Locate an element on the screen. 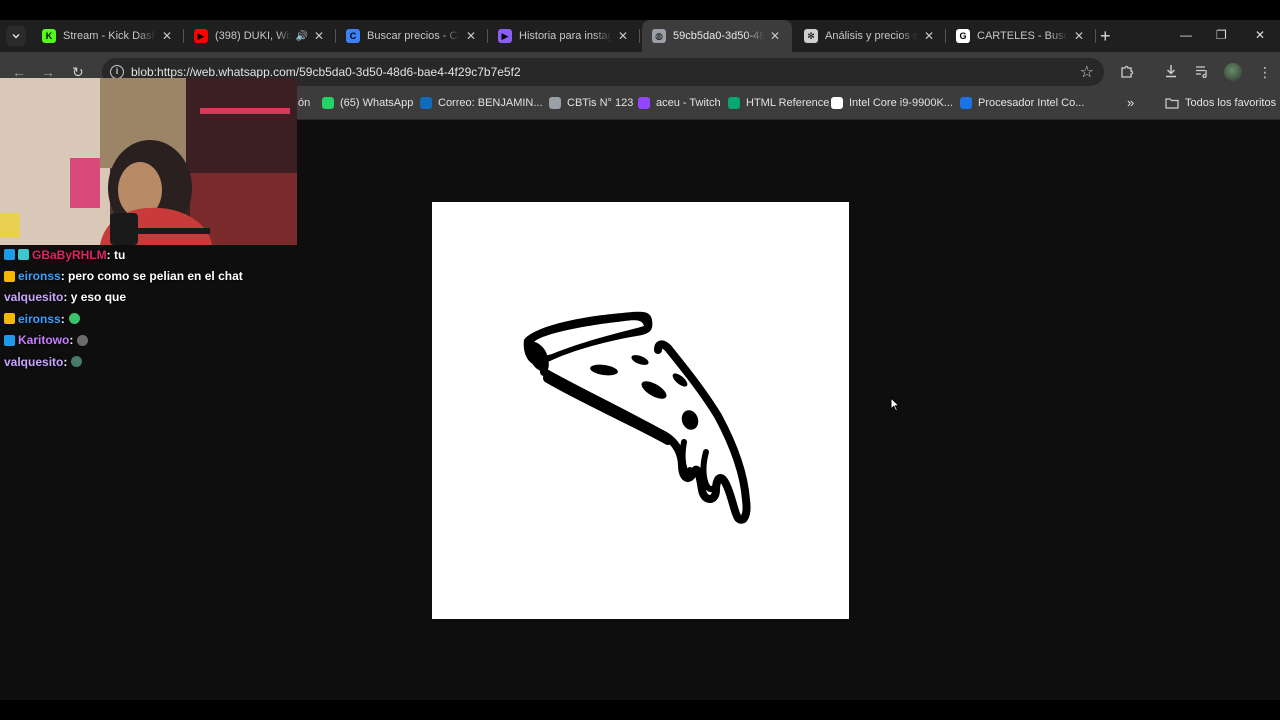 The height and width of the screenshot is (720, 1280). tab-title: Análisis y precios sensores is located at coordinates (871, 36).